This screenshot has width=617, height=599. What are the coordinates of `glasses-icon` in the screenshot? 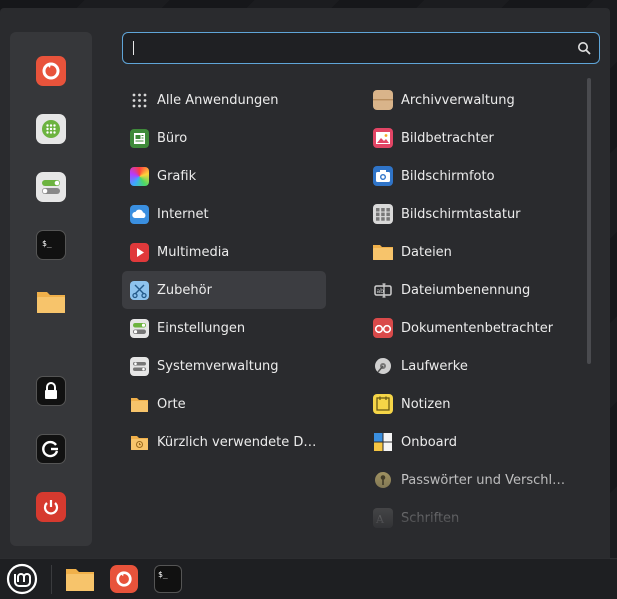 It's located at (383, 328).